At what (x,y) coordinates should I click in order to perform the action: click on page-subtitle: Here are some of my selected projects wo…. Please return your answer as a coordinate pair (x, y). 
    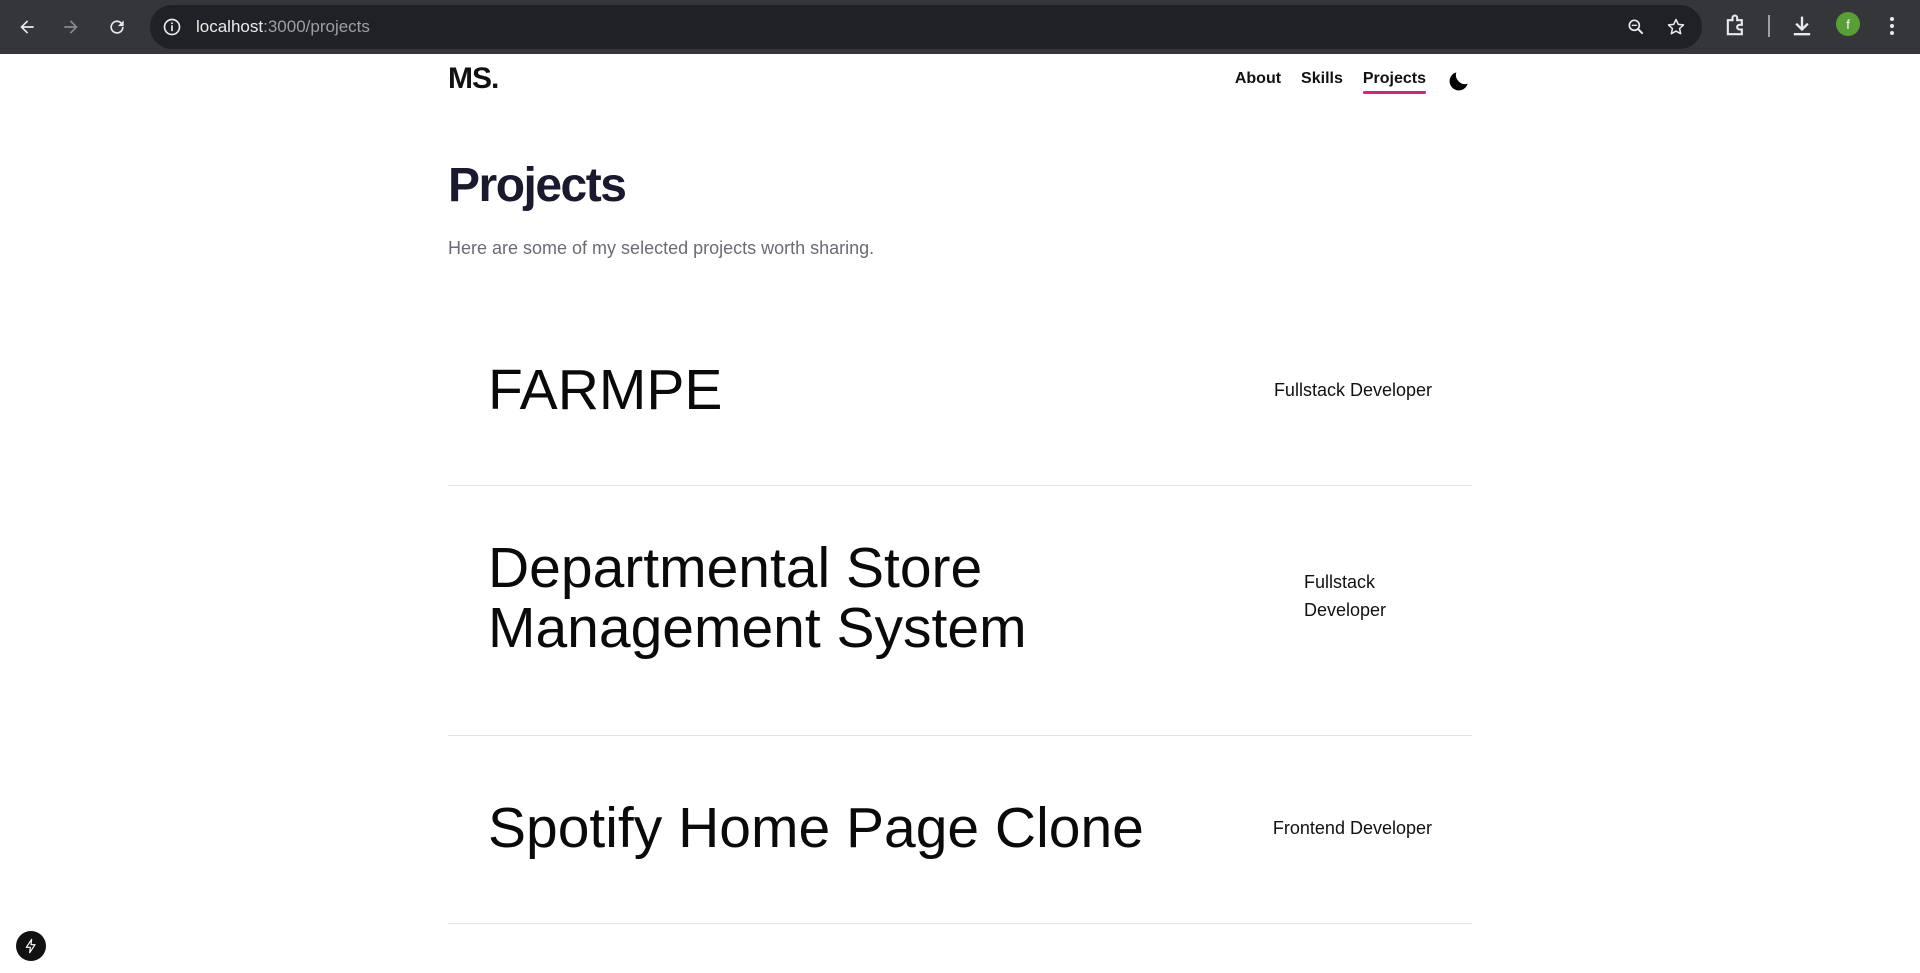
    Looking at the image, I should click on (661, 248).